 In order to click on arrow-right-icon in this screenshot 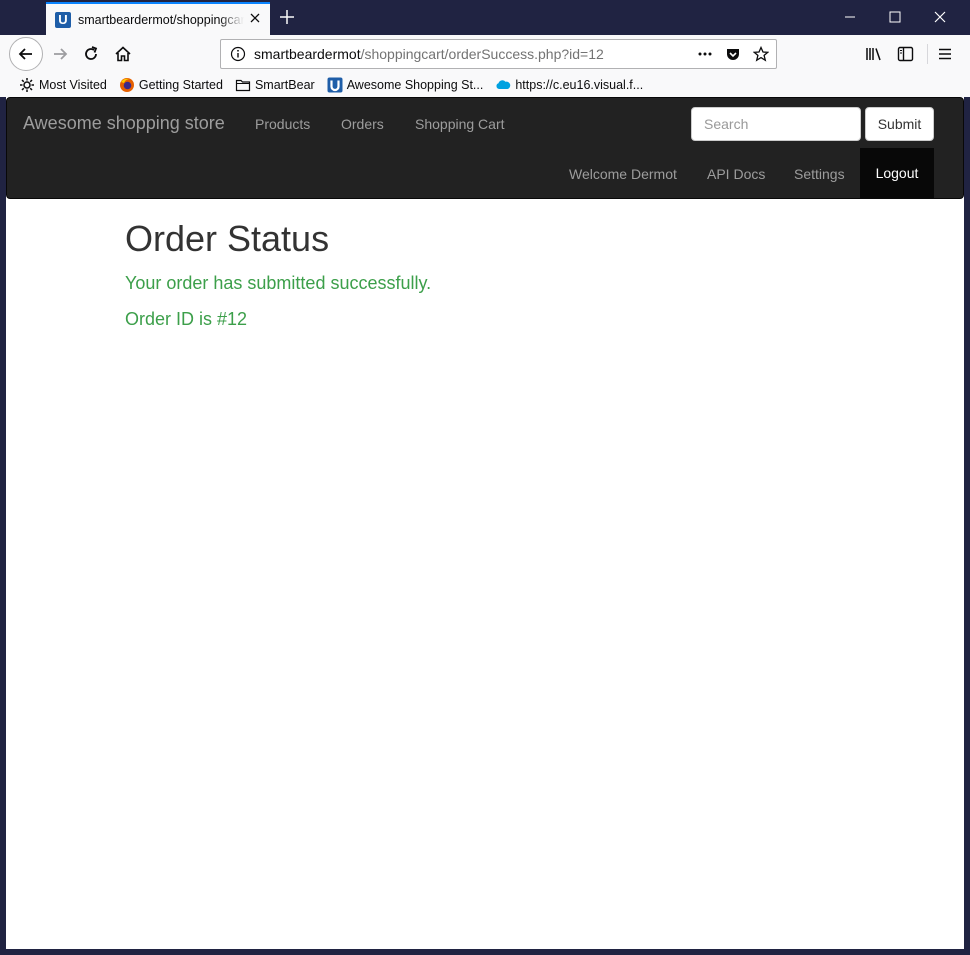, I will do `click(61, 54)`.